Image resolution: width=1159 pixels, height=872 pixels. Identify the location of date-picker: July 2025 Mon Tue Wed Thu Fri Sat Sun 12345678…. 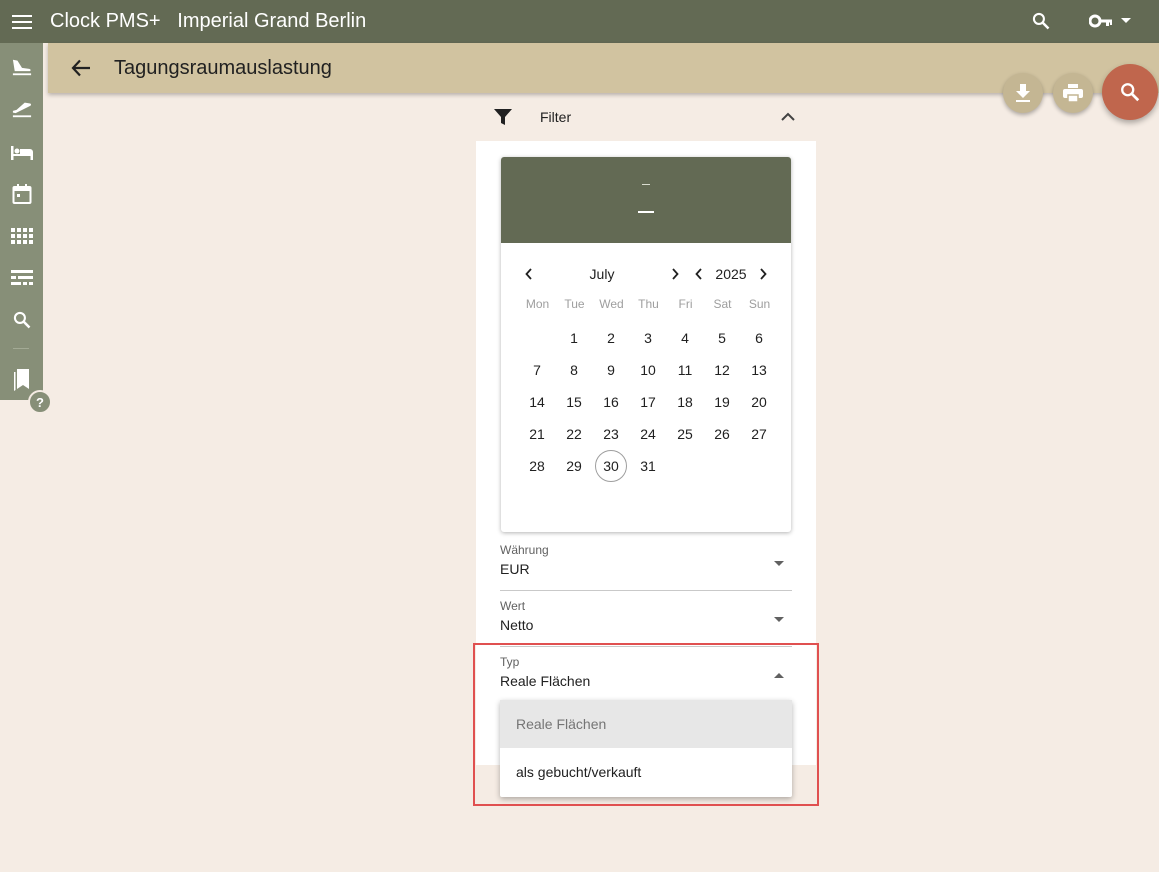
(646, 344).